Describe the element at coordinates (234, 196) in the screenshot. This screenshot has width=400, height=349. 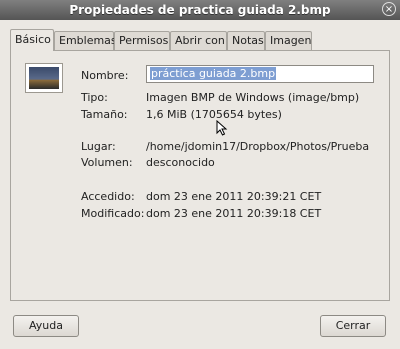
I see `accedido-value: dom 23 ene 2011 20:39:21 CET` at that location.